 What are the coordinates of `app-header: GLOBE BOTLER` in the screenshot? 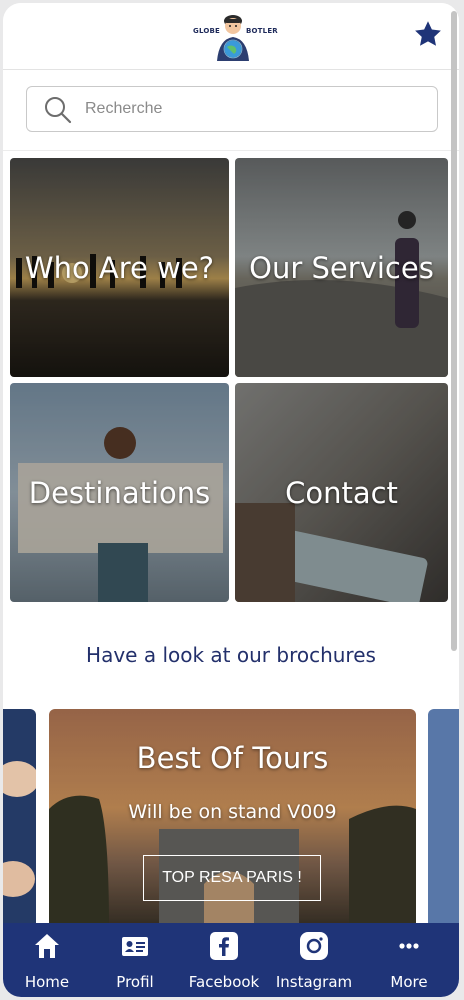 It's located at (231, 36).